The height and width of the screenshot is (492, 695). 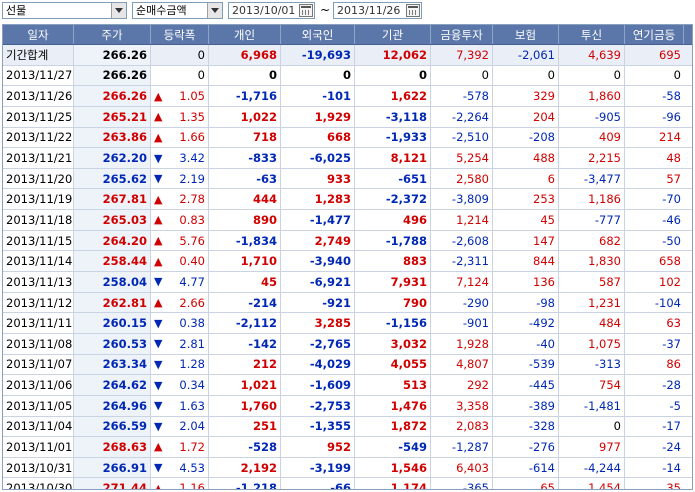 What do you see at coordinates (670, 137) in the screenshot?
I see `cell-pension-fund: 214` at bounding box center [670, 137].